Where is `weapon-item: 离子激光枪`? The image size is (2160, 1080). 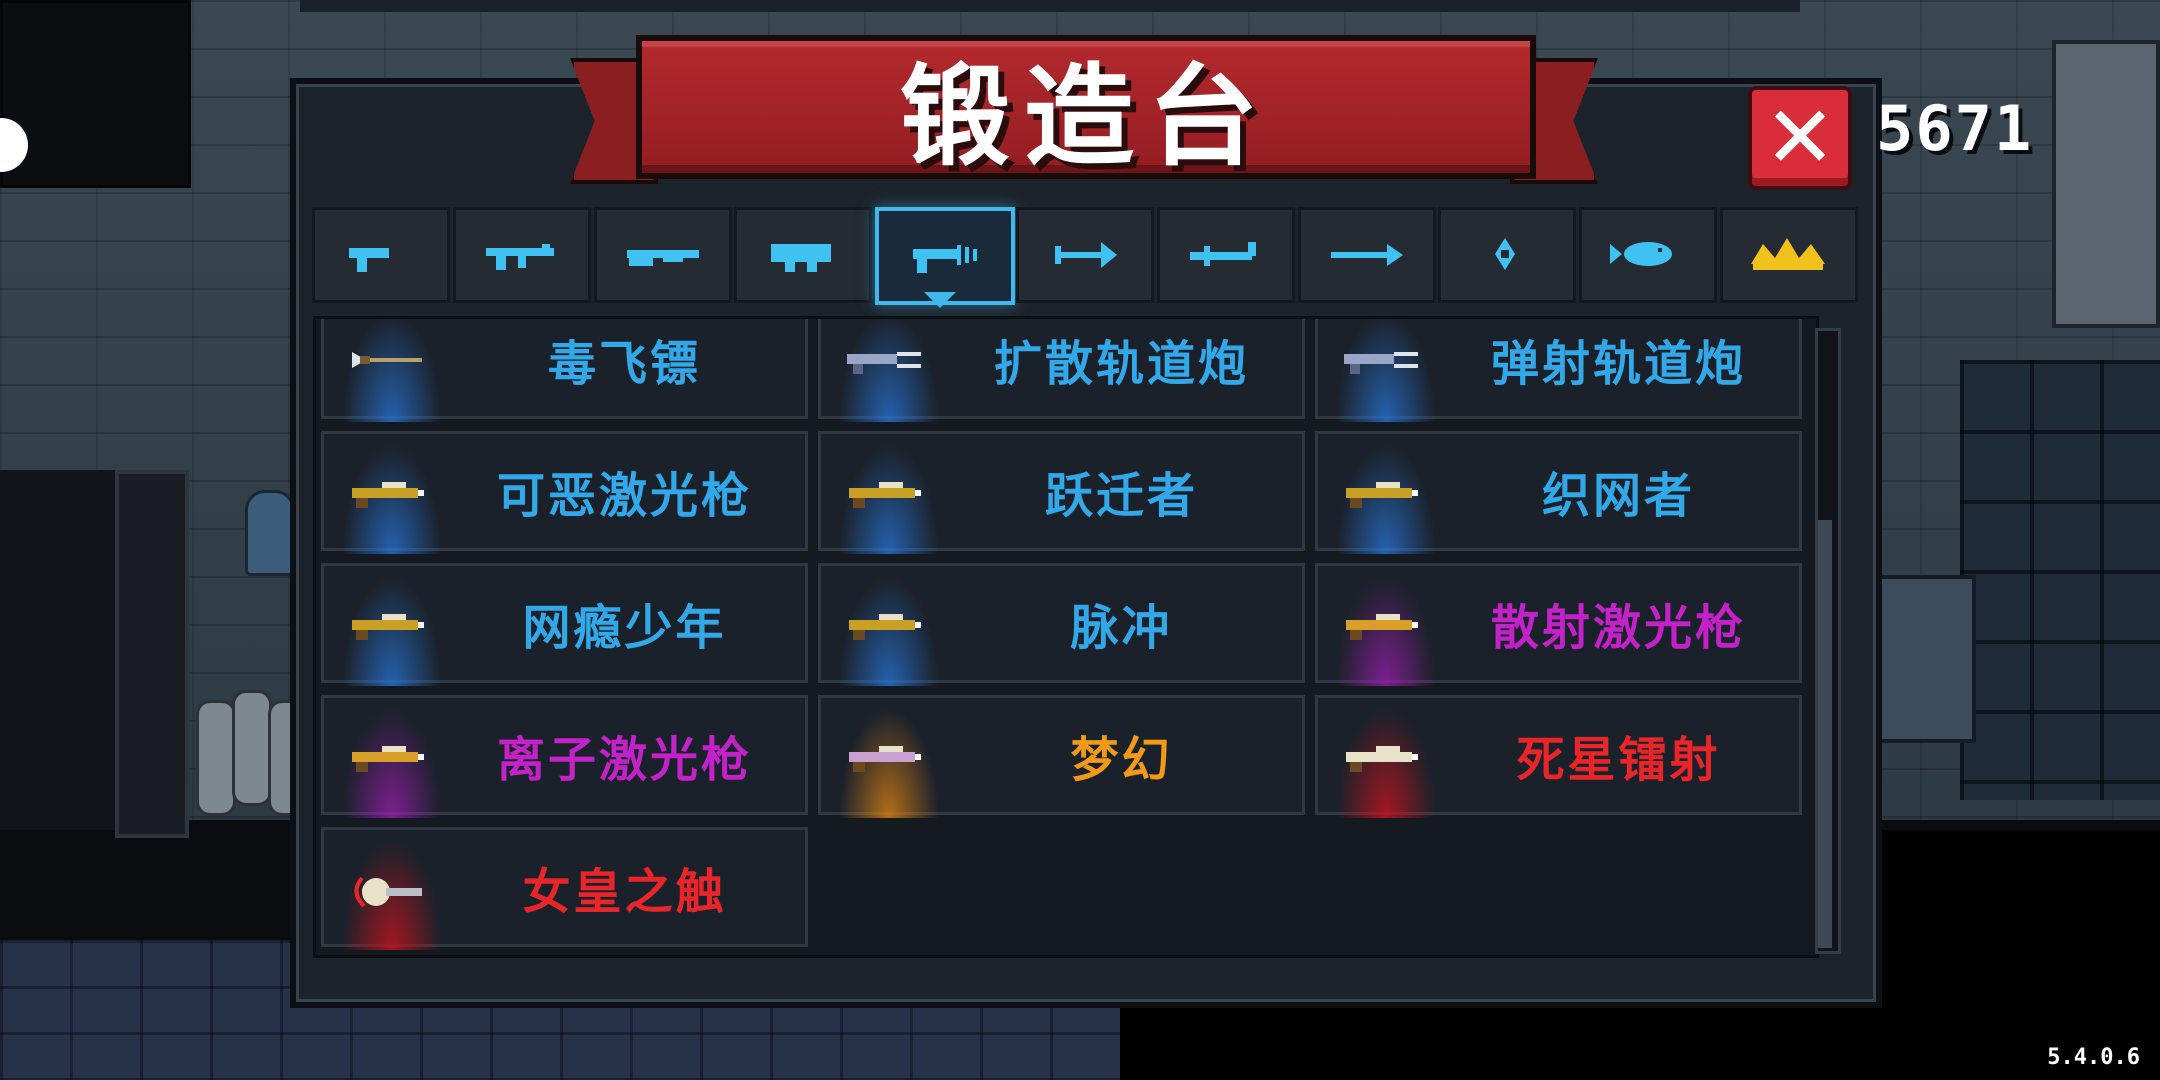
weapon-item: 离子激光枪 is located at coordinates (564, 756).